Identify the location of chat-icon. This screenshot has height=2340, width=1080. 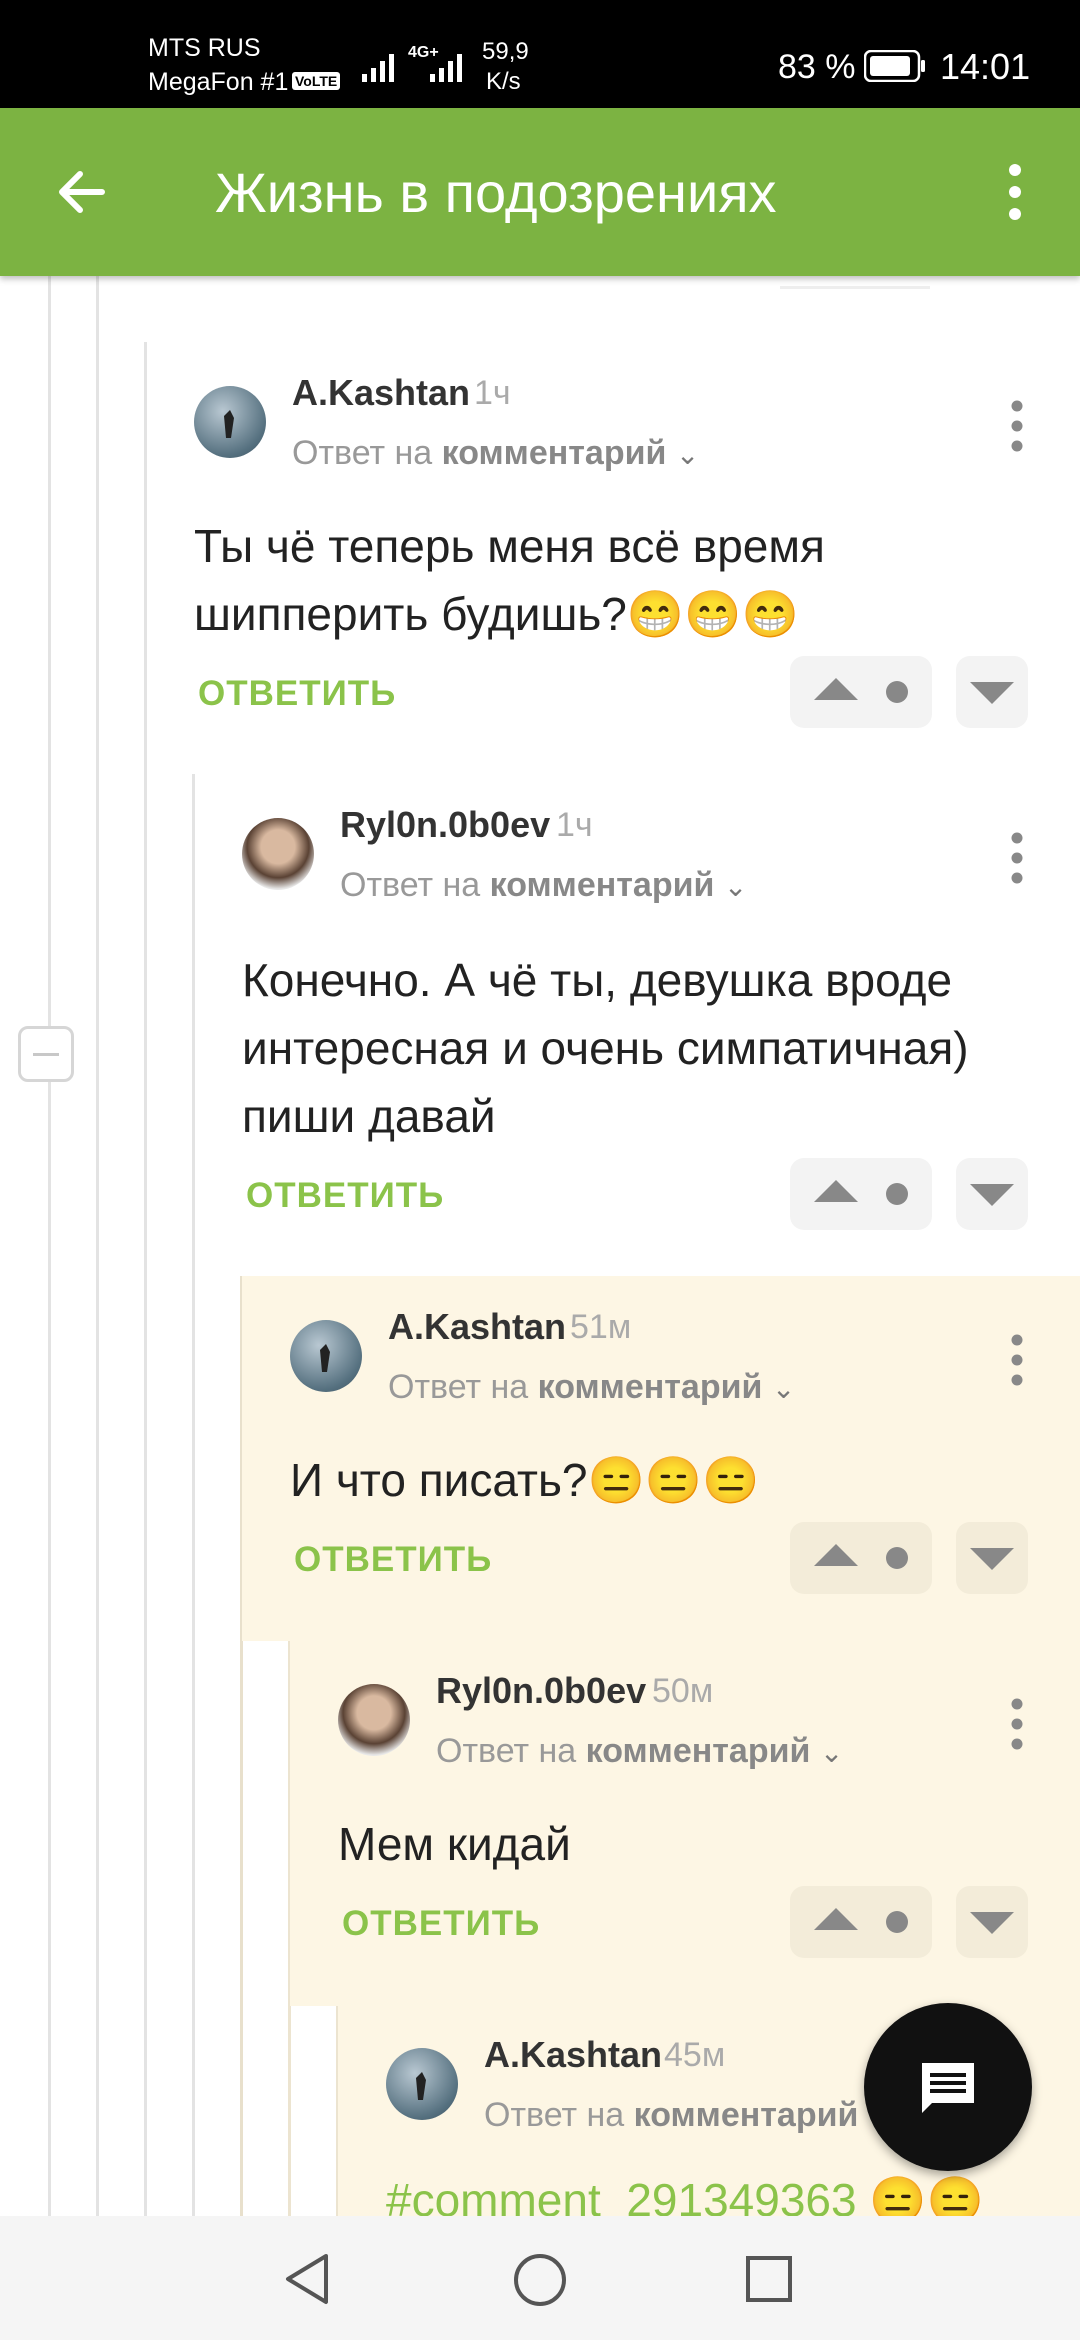
(948, 2089).